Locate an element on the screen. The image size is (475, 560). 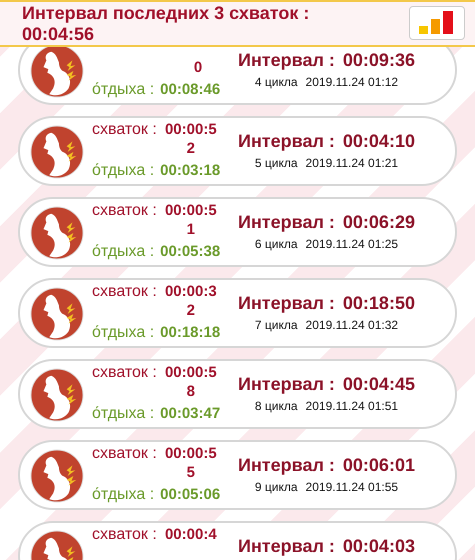
cycle-count: 8 цикла is located at coordinates (276, 406).